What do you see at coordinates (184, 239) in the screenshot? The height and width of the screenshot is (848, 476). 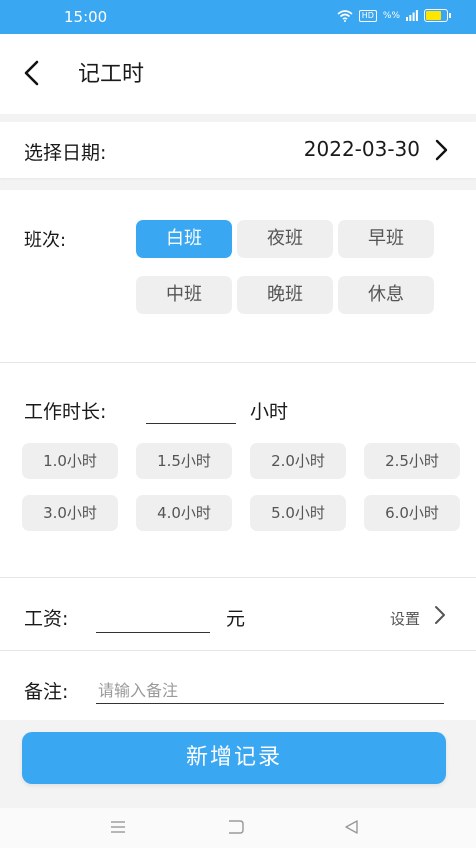 I see `shift-option-day: 白班` at bounding box center [184, 239].